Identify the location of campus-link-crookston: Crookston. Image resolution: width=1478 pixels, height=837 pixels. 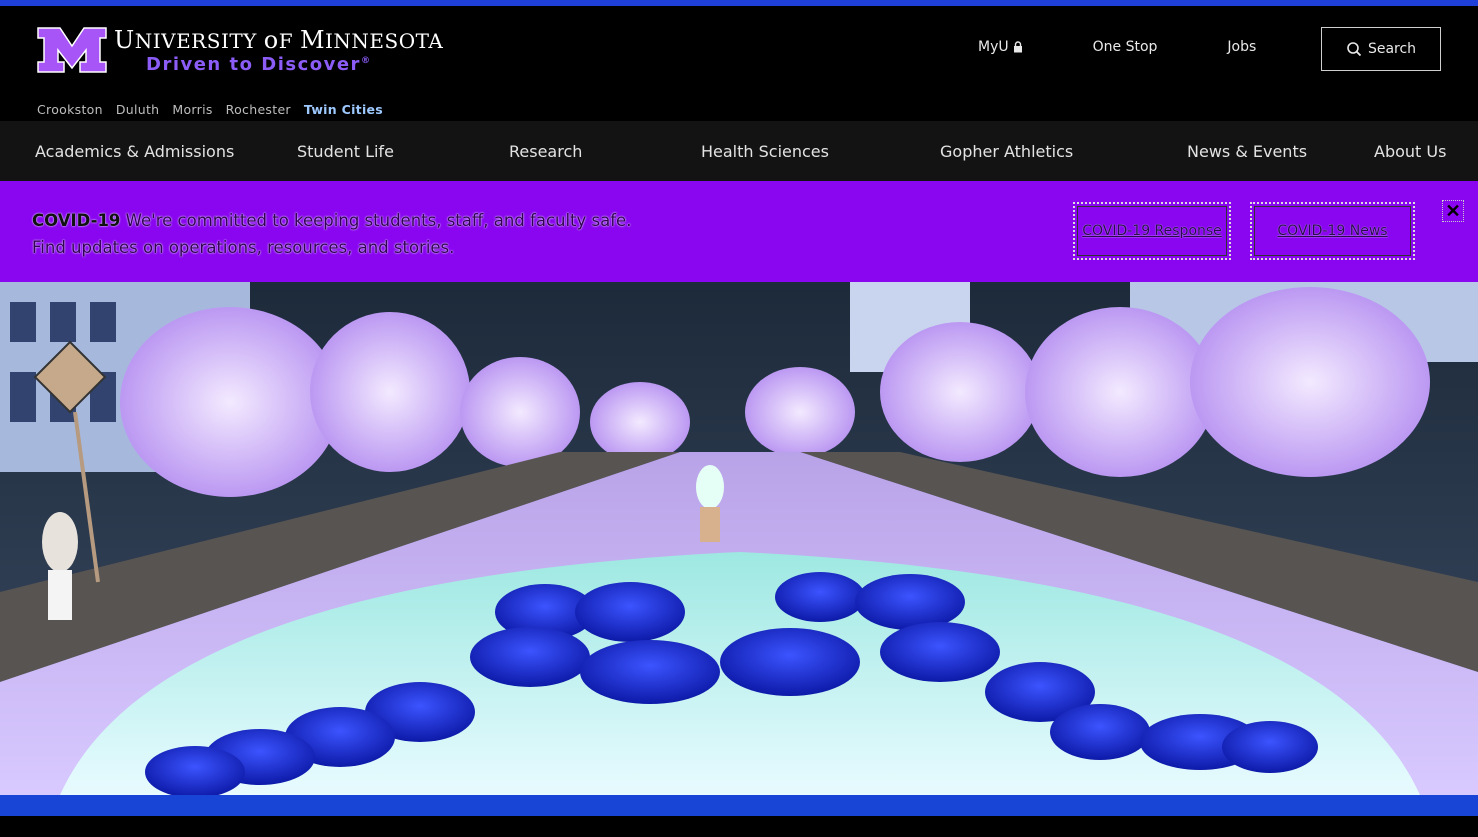
(70, 109).